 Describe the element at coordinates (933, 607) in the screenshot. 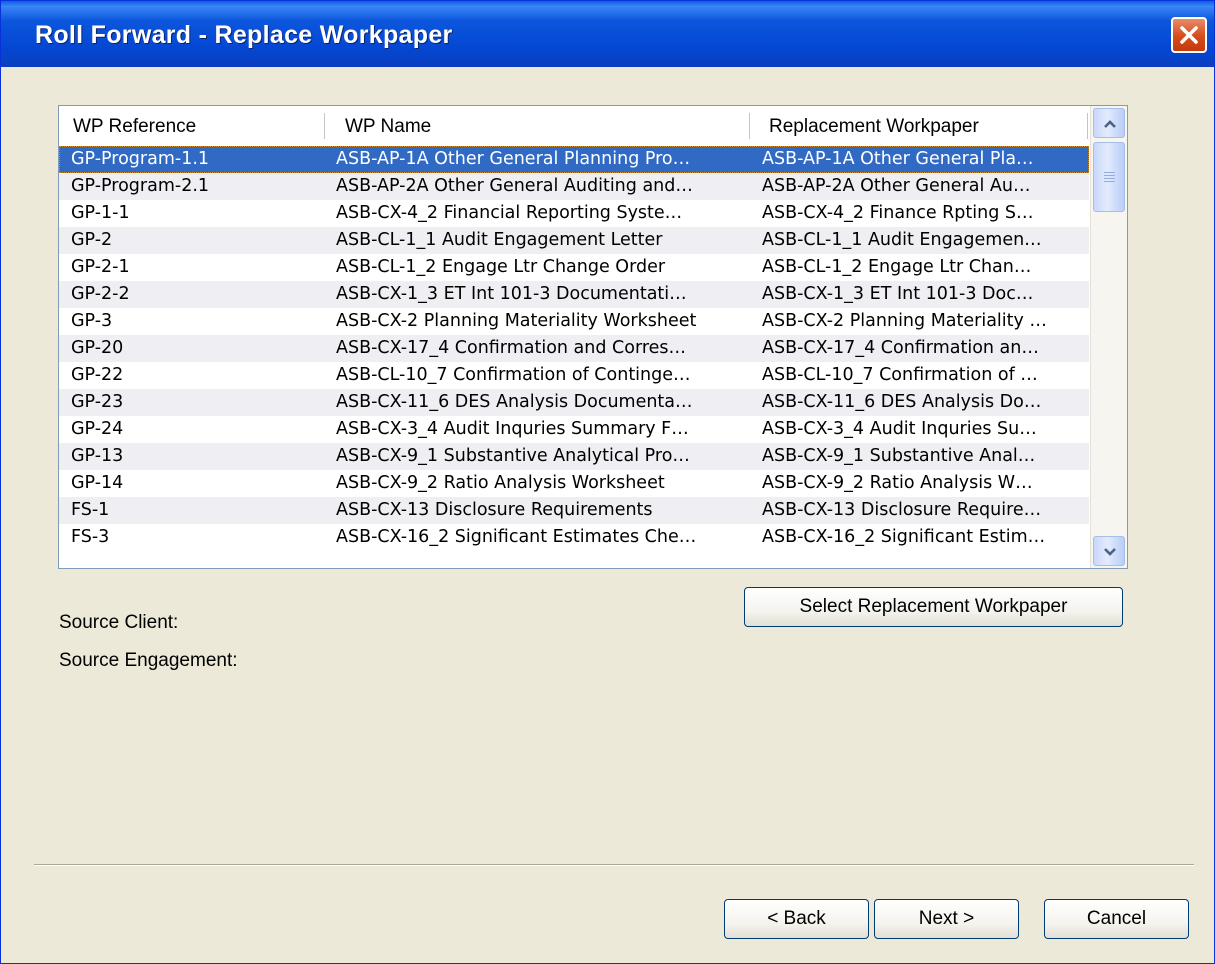

I see `select-replacement-workpaper-button: Select Replacement Workpaper` at that location.